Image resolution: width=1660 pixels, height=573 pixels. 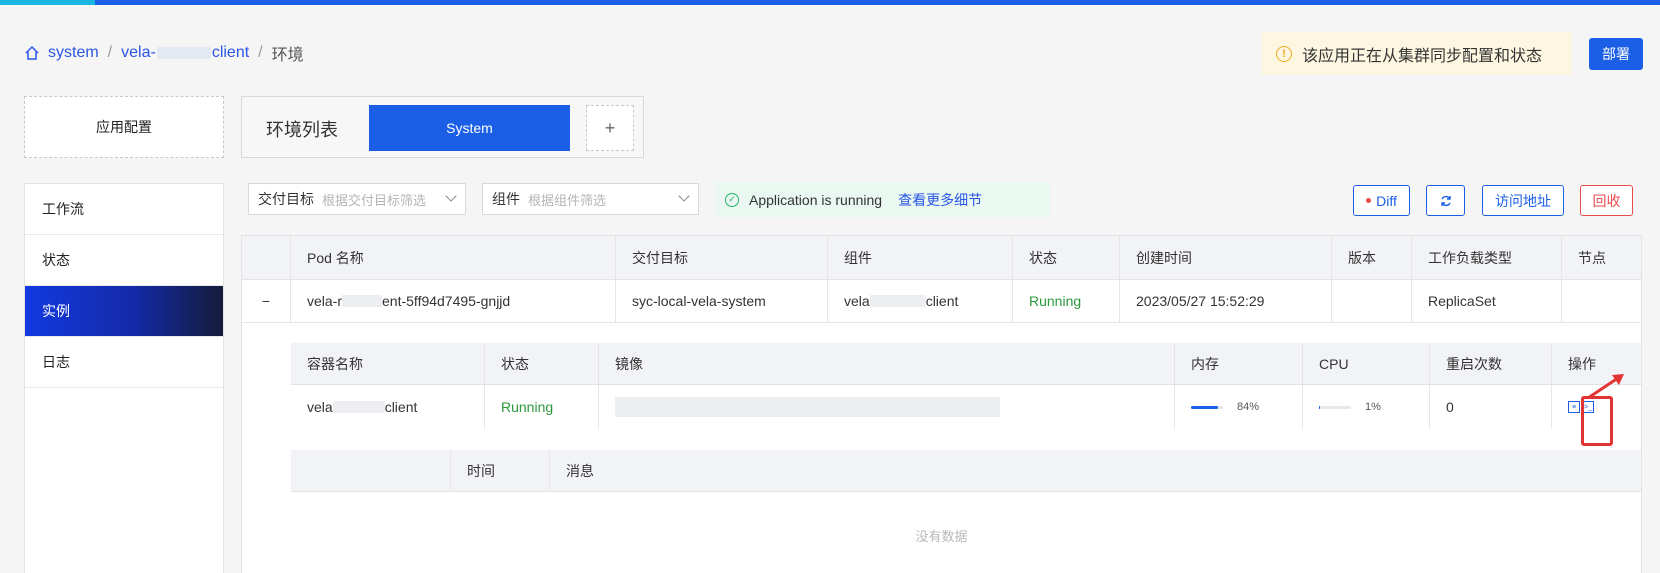 I want to click on target-filter-label: 交付目标, so click(x=286, y=199).